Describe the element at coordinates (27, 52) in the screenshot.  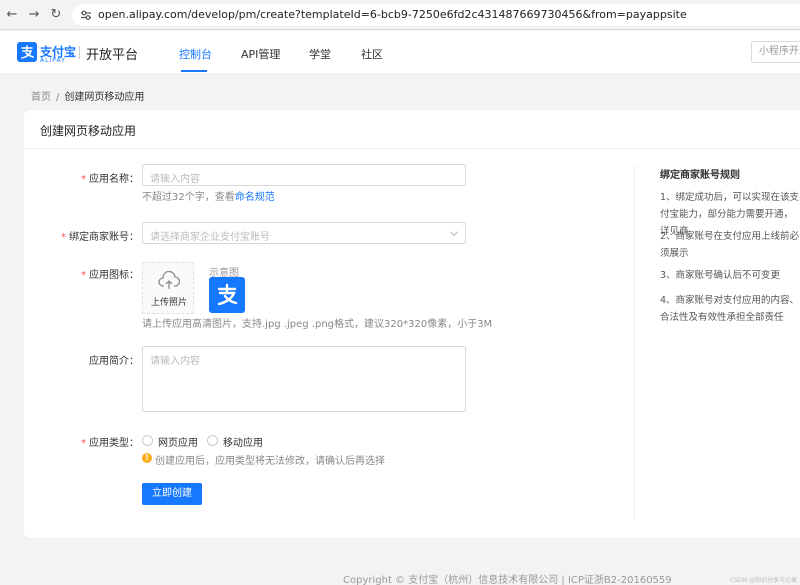
I see `alipay-logo-icon` at that location.